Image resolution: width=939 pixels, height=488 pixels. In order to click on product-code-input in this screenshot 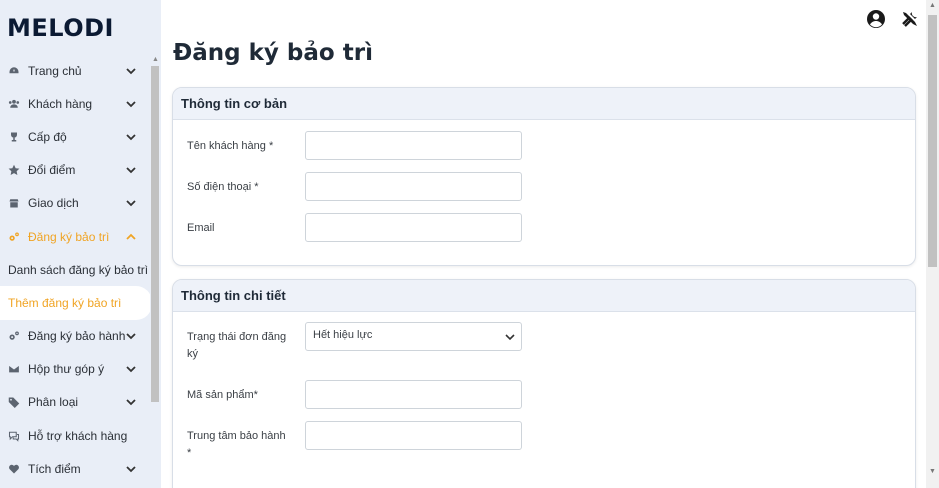, I will do `click(413, 394)`.